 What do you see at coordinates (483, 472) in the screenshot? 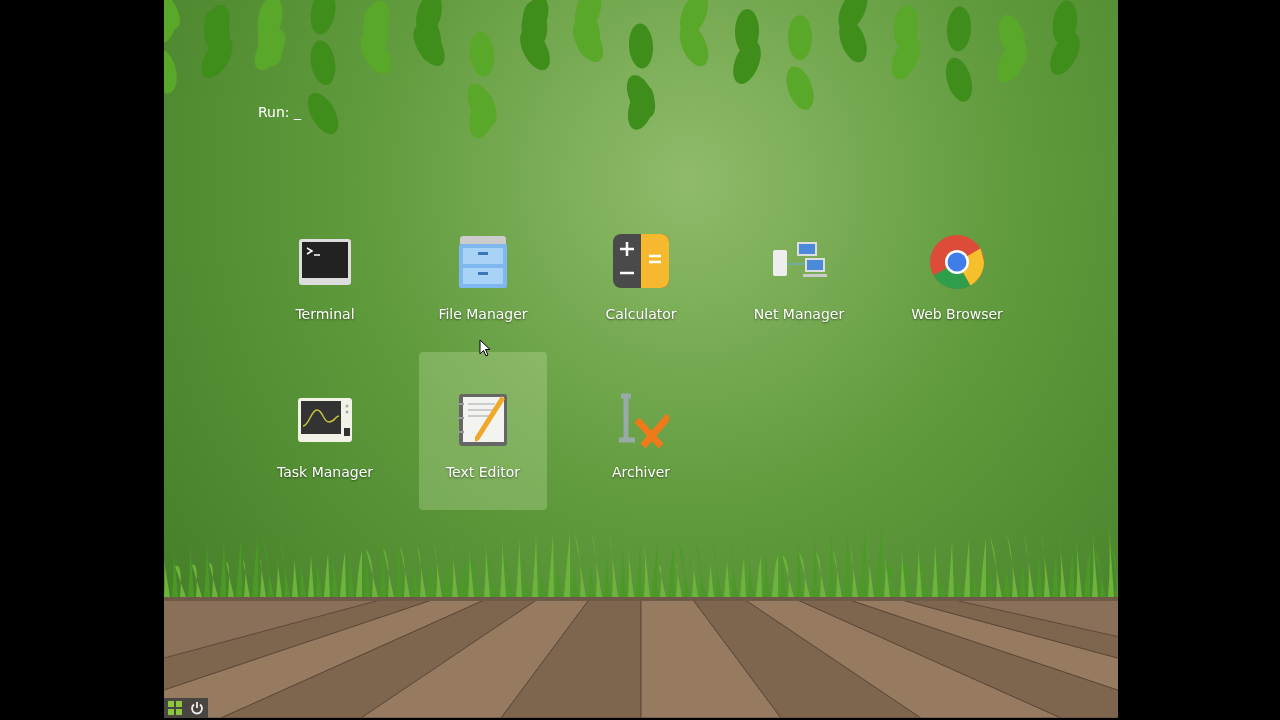
I see `app-label: Text Editor` at bounding box center [483, 472].